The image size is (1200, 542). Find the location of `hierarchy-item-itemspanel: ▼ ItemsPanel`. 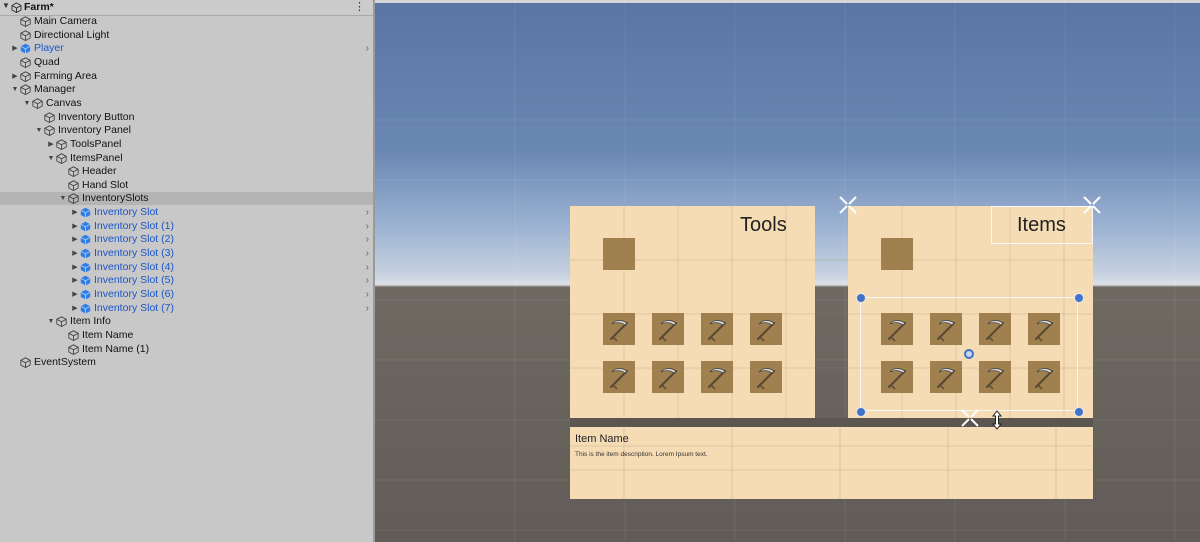

hierarchy-item-itemspanel: ▼ ItemsPanel is located at coordinates (186, 158).